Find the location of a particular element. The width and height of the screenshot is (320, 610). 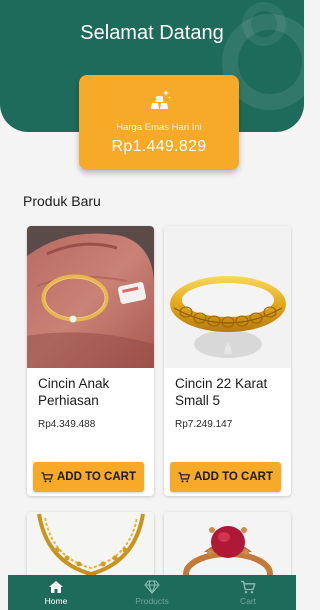

gold-bars-icon is located at coordinates (161, 99).